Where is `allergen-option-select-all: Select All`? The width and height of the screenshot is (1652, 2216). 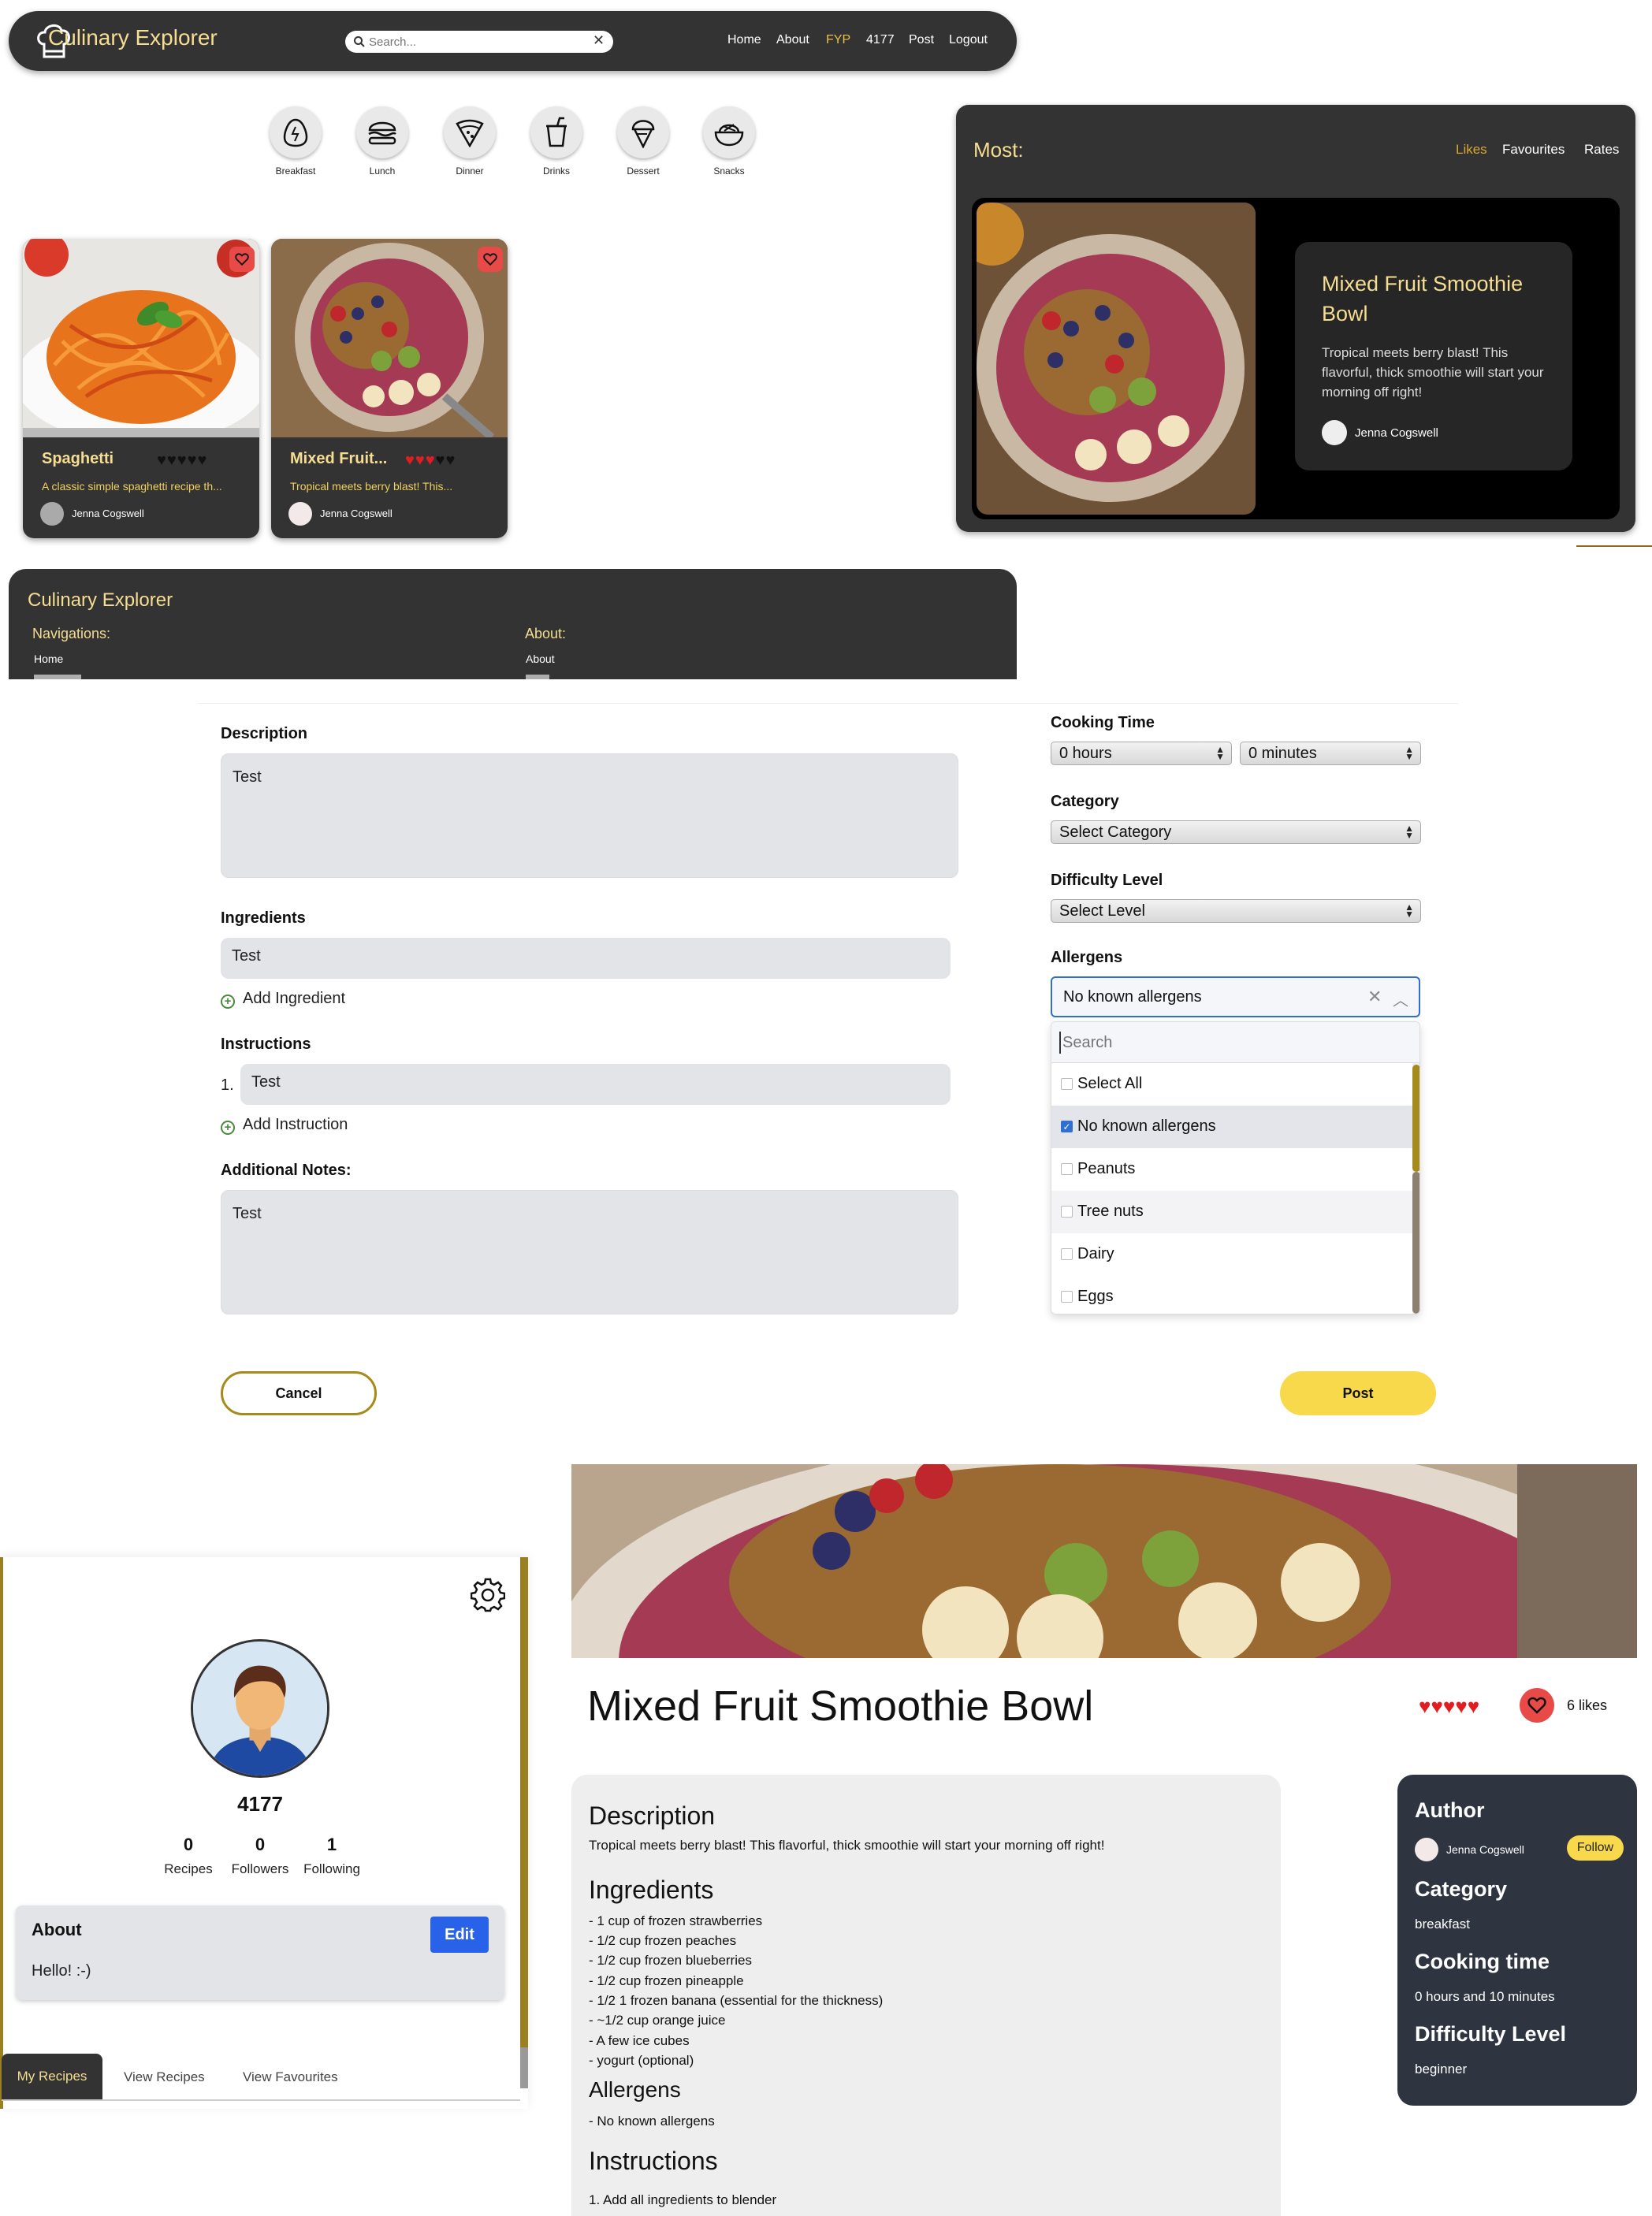 allergen-option-select-all: Select All is located at coordinates (1231, 1084).